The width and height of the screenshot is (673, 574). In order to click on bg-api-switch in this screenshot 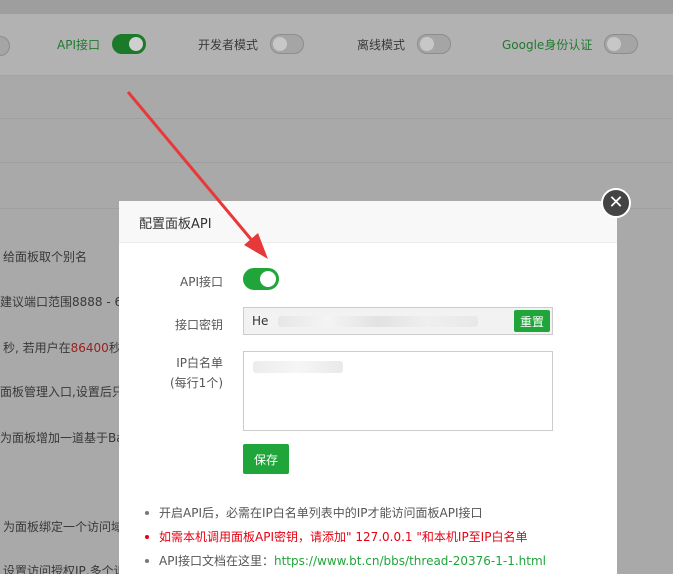, I will do `click(129, 44)`.